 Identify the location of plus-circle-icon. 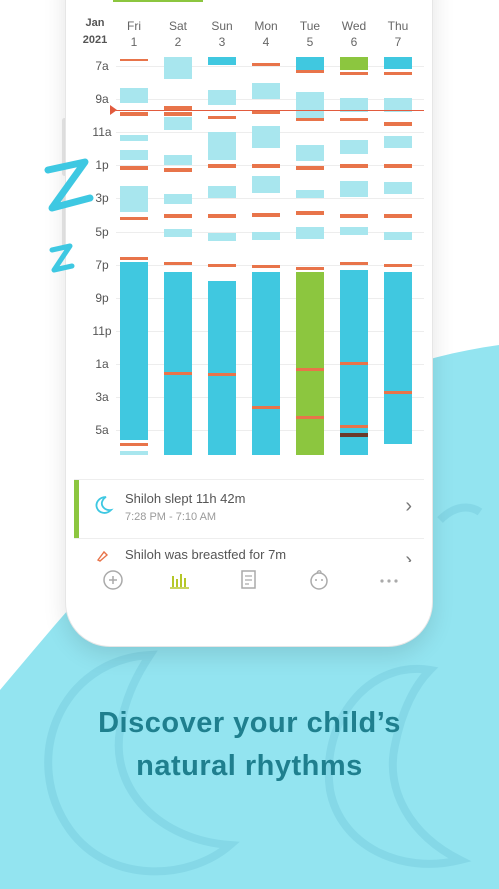
(113, 580).